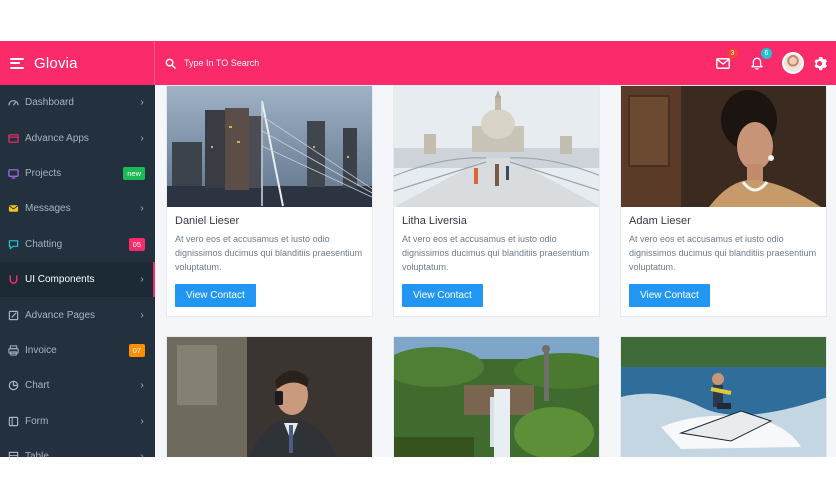 The width and height of the screenshot is (836, 484). Describe the element at coordinates (13, 421) in the screenshot. I see `form-icon` at that location.